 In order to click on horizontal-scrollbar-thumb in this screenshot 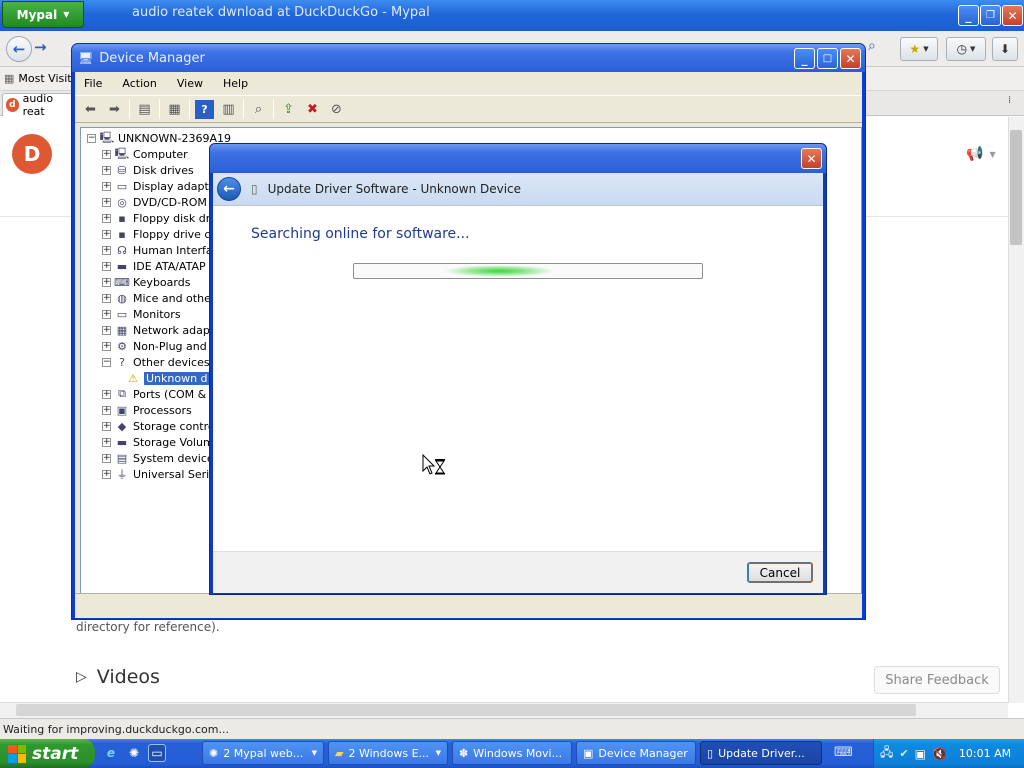, I will do `click(466, 710)`.